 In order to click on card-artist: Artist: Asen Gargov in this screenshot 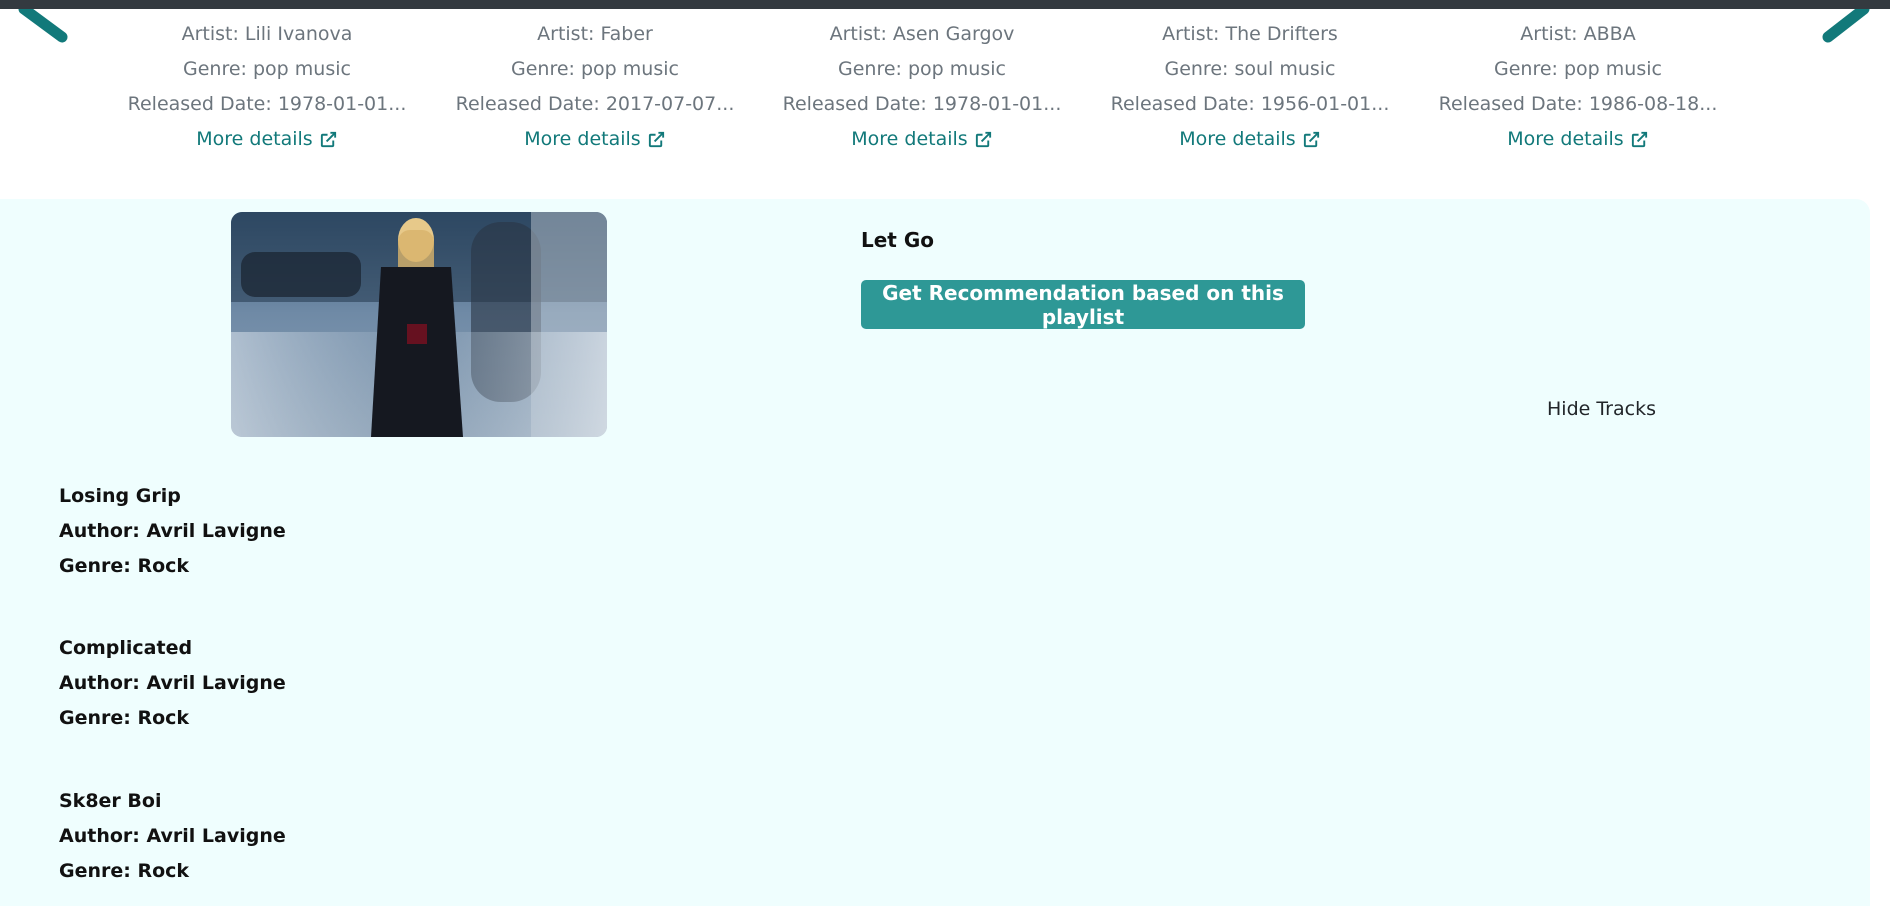, I will do `click(922, 34)`.